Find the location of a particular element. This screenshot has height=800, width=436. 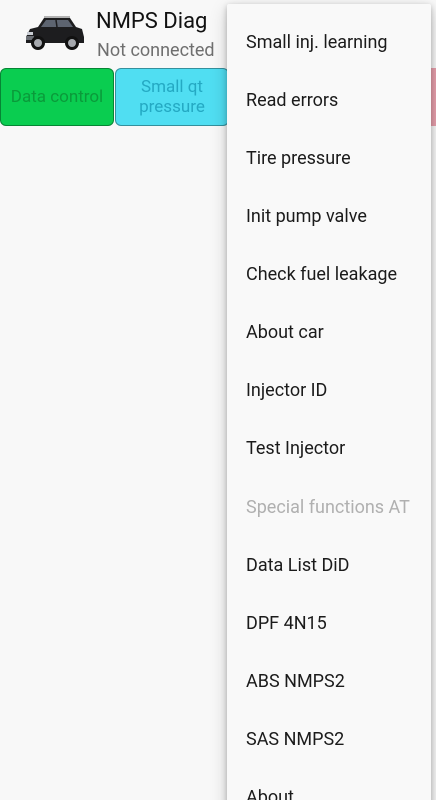

menu-item-injector-id: Injector ID is located at coordinates (329, 390).